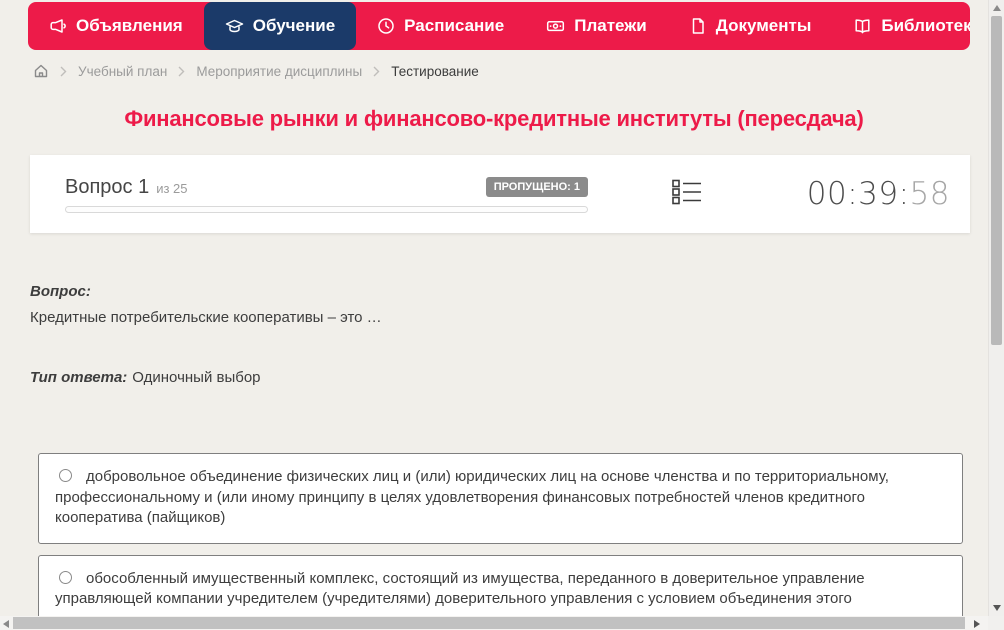 This screenshot has height=630, width=1004. Describe the element at coordinates (129, 25) in the screenshot. I see `nav-tab-label: Объявления` at that location.